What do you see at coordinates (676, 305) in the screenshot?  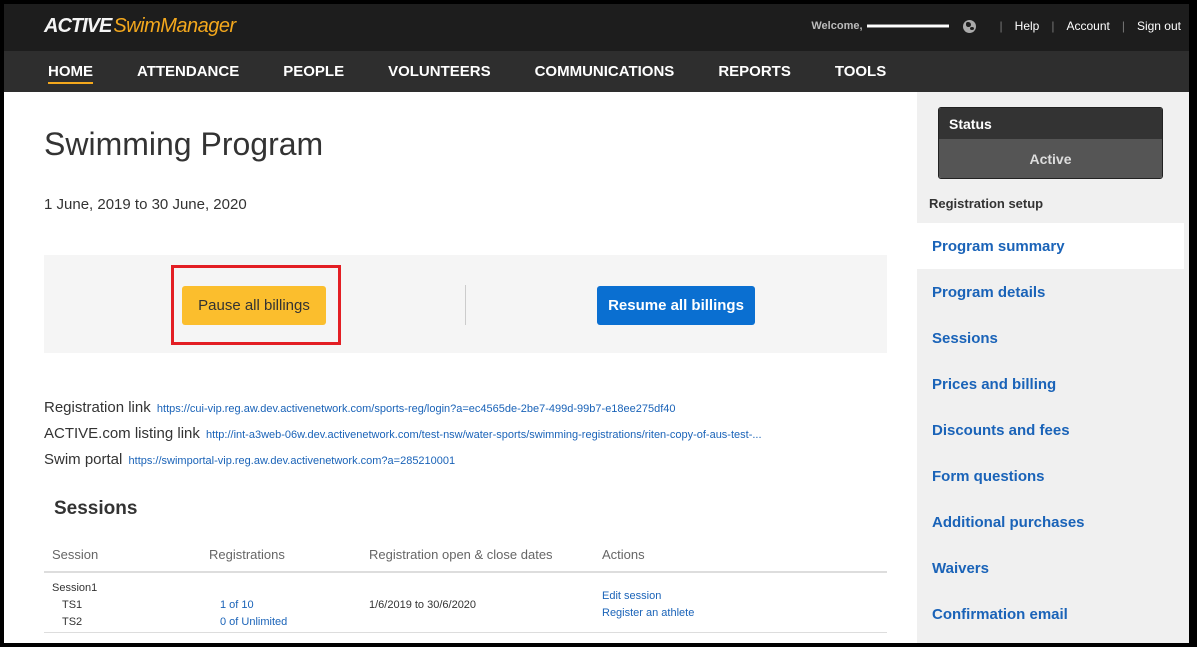 I see `resume-all-billings-button: Resume all billings` at bounding box center [676, 305].